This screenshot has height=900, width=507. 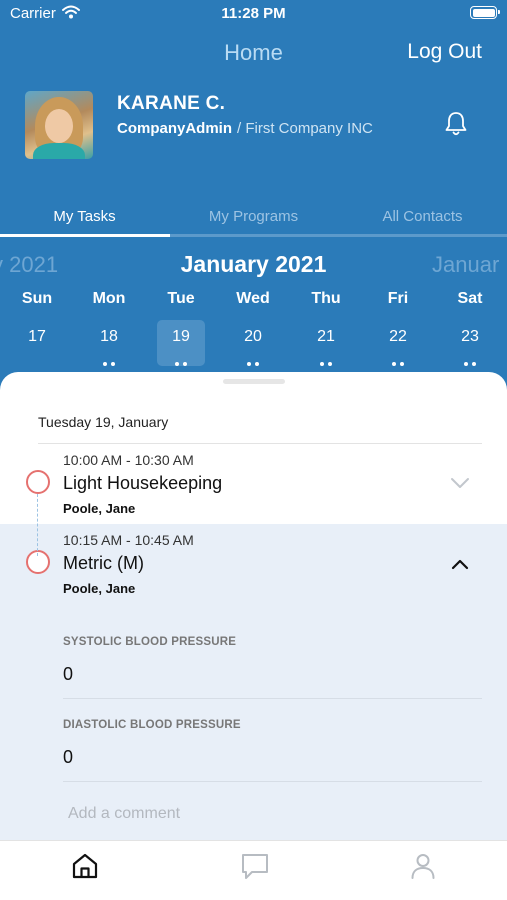 I want to click on tab-all-contacts: All Contacts, so click(x=422, y=216).